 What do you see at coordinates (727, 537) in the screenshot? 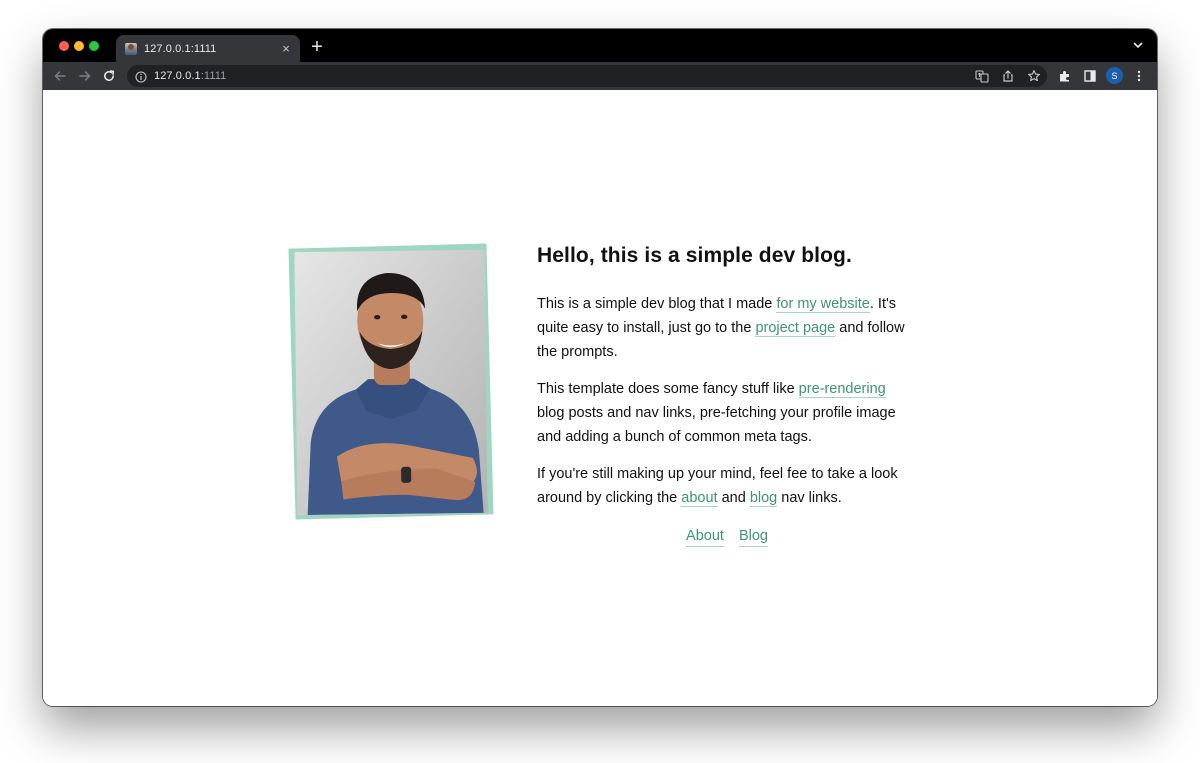
I see `nav-links: About Blog` at bounding box center [727, 537].